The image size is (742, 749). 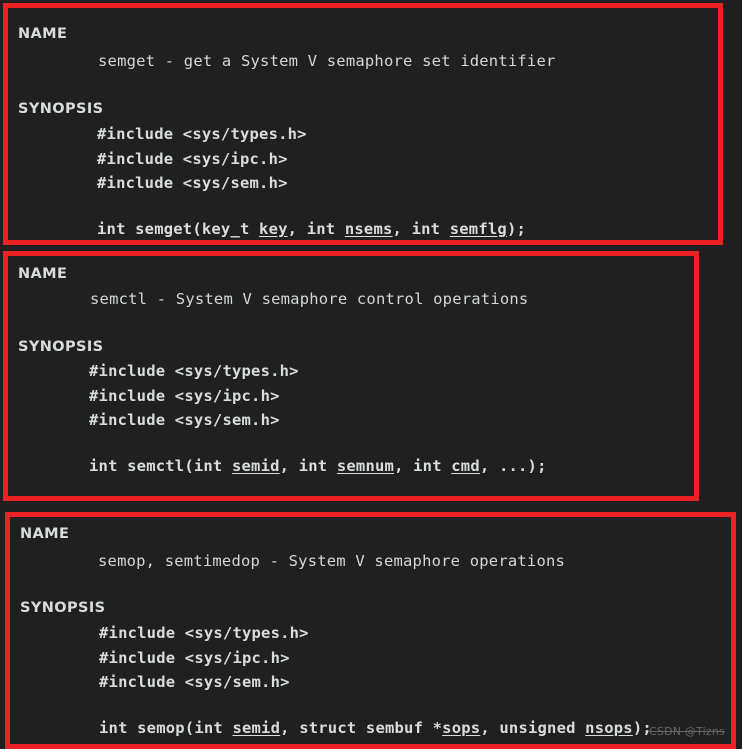 What do you see at coordinates (609, 728) in the screenshot?
I see `parameter-name: nsops` at bounding box center [609, 728].